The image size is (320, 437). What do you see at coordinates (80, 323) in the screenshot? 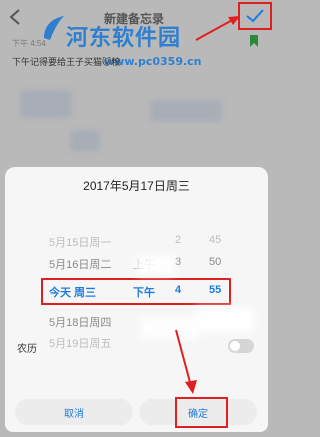
I see `picker-date-cell: 5月18日周四` at bounding box center [80, 323].